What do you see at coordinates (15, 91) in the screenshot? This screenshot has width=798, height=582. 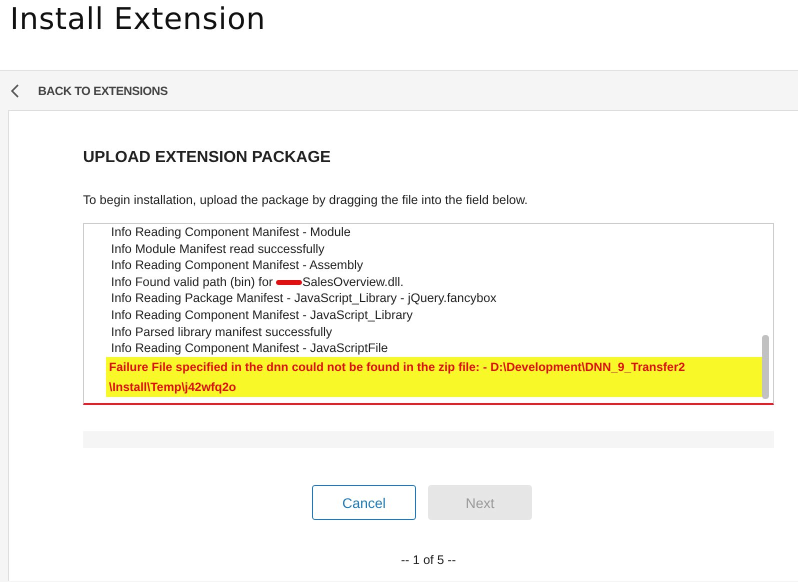 I see `chevron-left-icon` at bounding box center [15, 91].